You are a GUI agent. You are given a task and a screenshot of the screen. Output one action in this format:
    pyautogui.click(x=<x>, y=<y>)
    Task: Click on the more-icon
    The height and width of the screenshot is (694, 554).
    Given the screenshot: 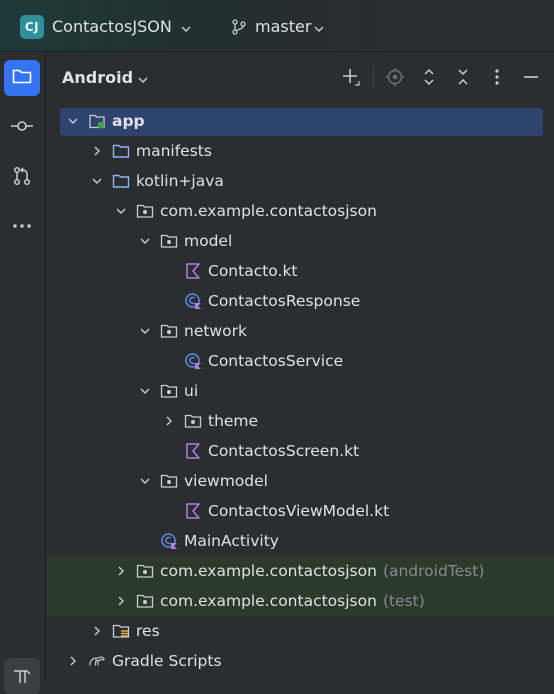 What is the action you would take?
    pyautogui.click(x=22, y=228)
    